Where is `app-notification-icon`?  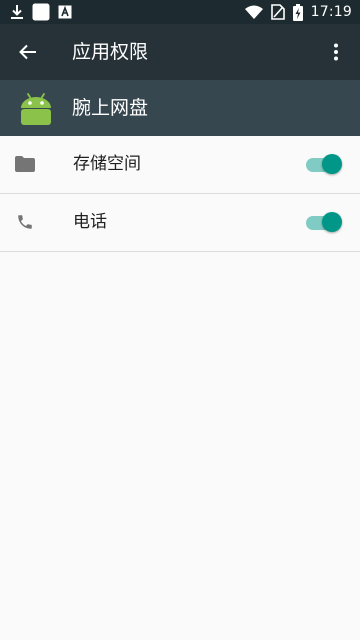
app-notification-icon is located at coordinates (65, 12).